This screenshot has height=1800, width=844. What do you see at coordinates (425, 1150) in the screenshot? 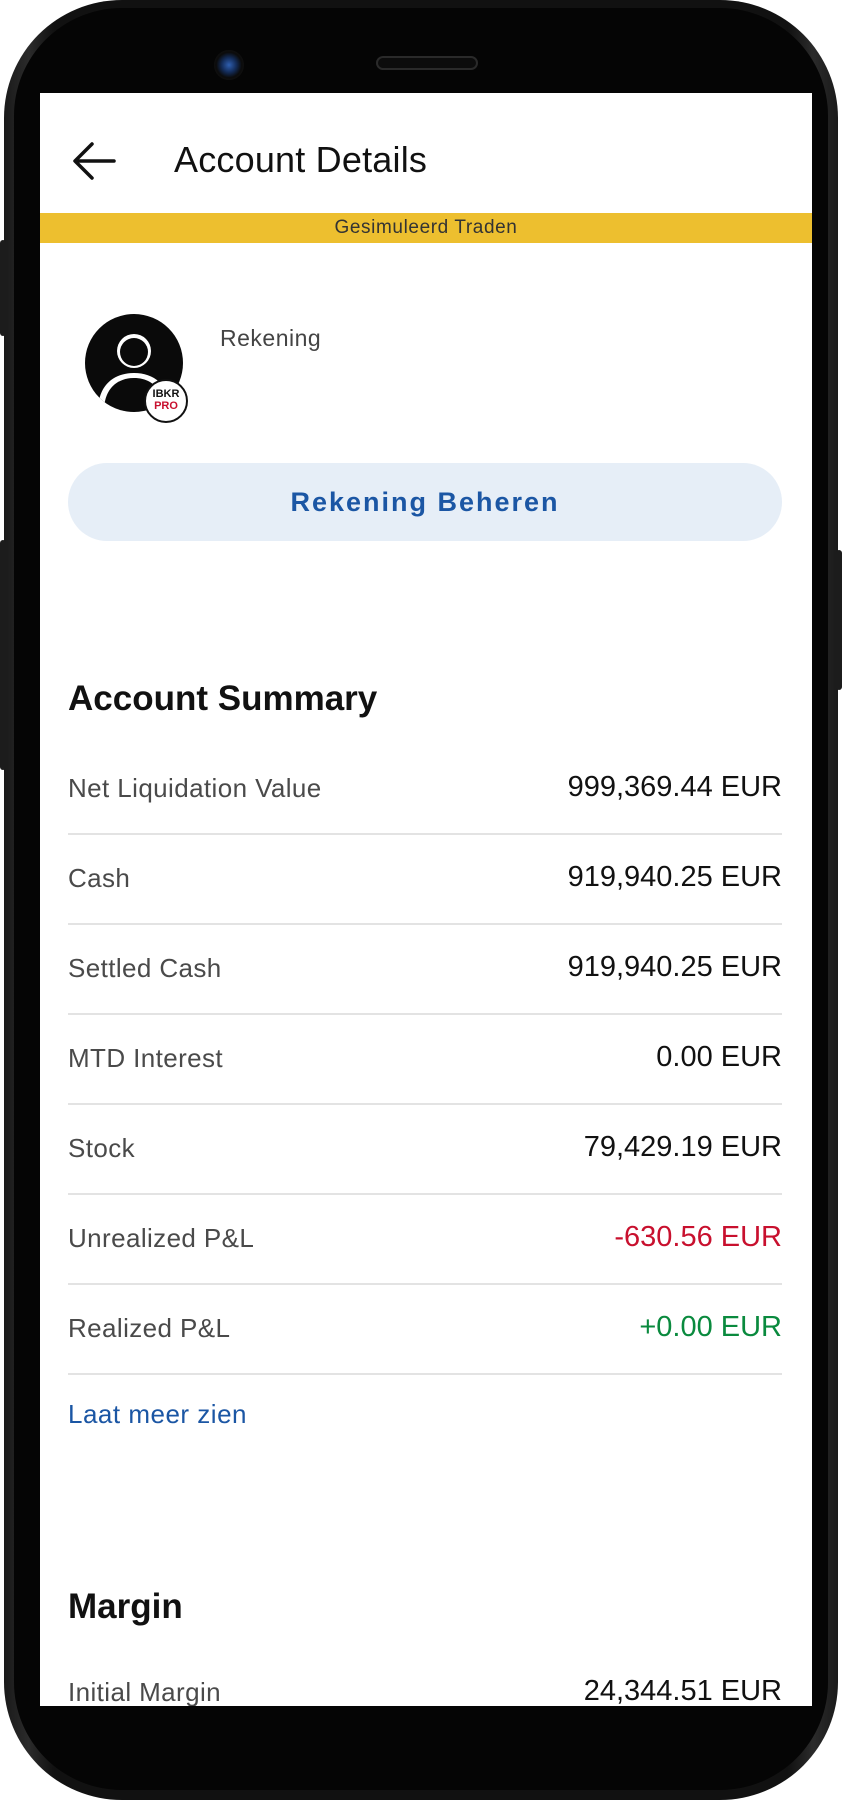
I see `summary-row-stock: Stock 79,429.19 EUR` at bounding box center [425, 1150].